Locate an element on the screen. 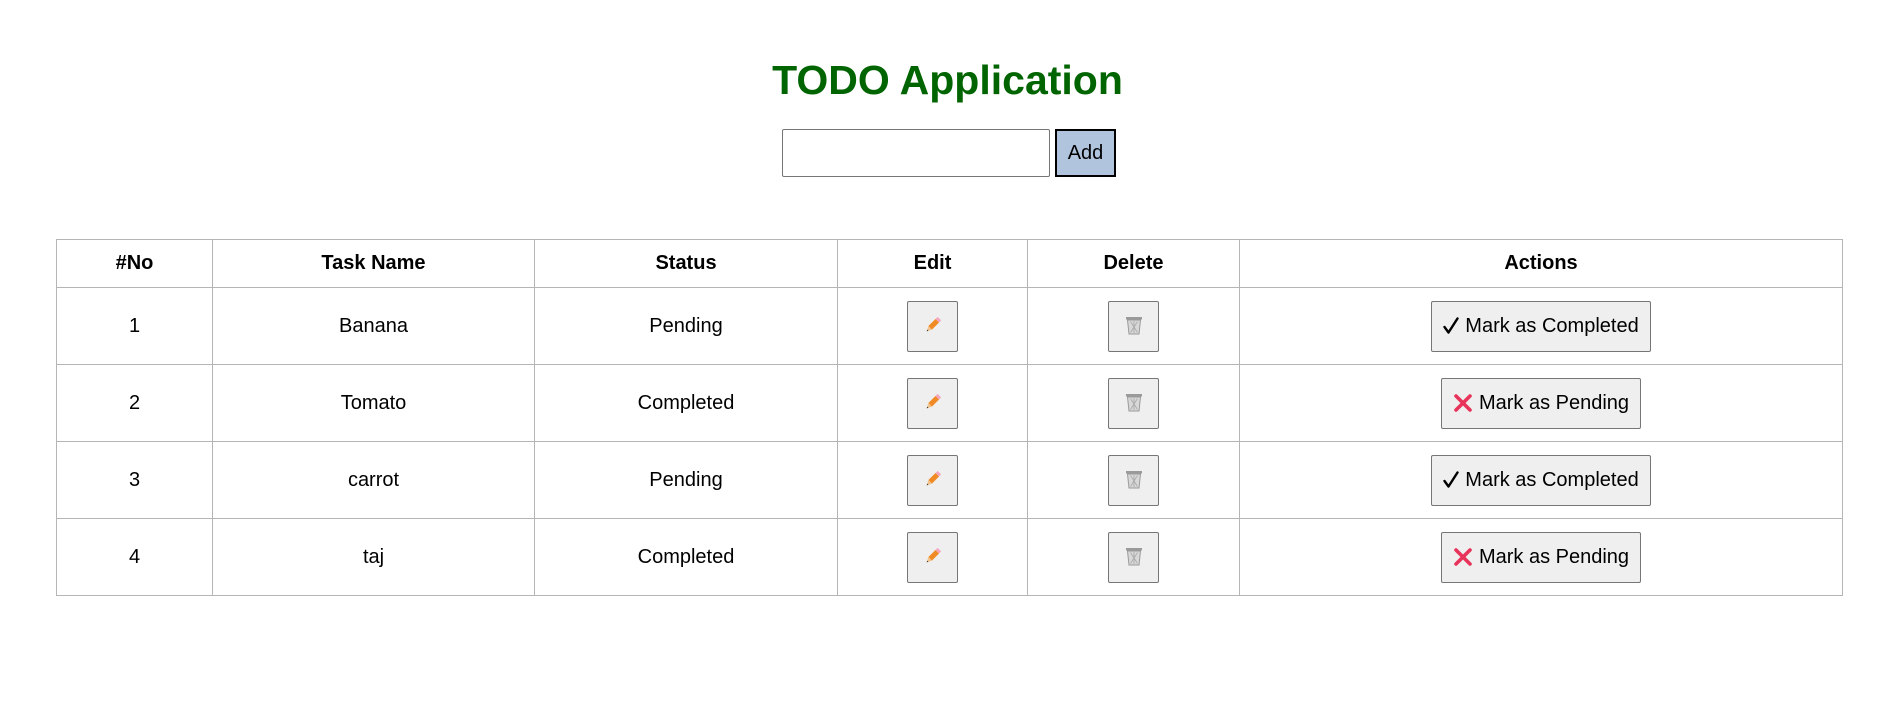 The height and width of the screenshot is (713, 1895). task-name: taj is located at coordinates (373, 557).